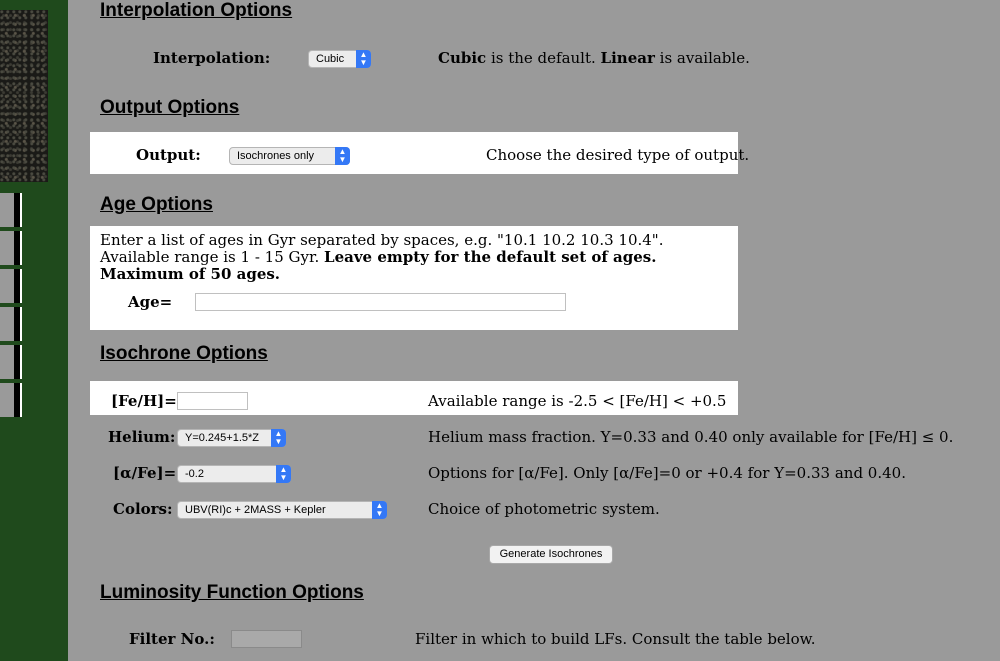 The height and width of the screenshot is (661, 1000). I want to click on output-select: Isochrones only ▲ ▼, so click(289, 156).